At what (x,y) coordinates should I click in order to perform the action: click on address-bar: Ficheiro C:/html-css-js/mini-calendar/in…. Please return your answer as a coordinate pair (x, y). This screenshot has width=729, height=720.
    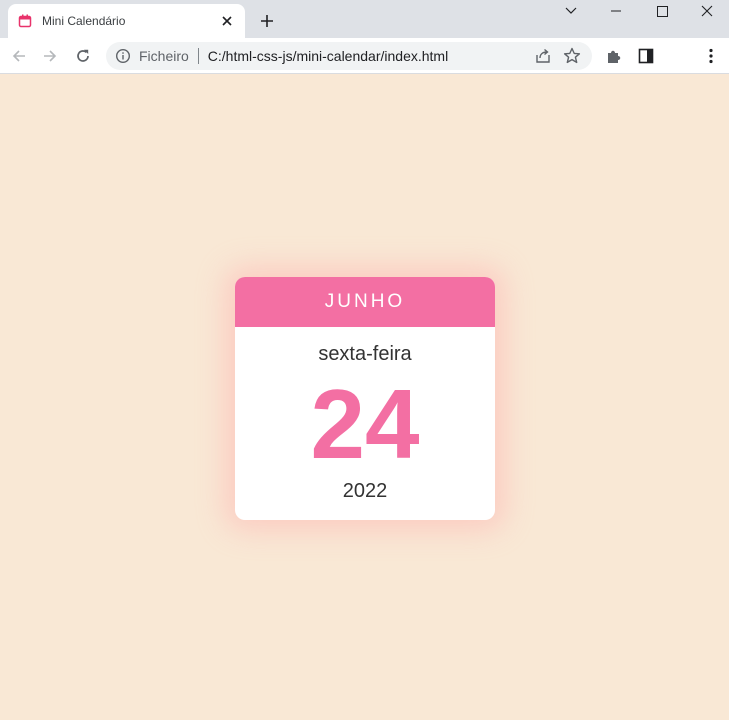
    Looking at the image, I should click on (349, 56).